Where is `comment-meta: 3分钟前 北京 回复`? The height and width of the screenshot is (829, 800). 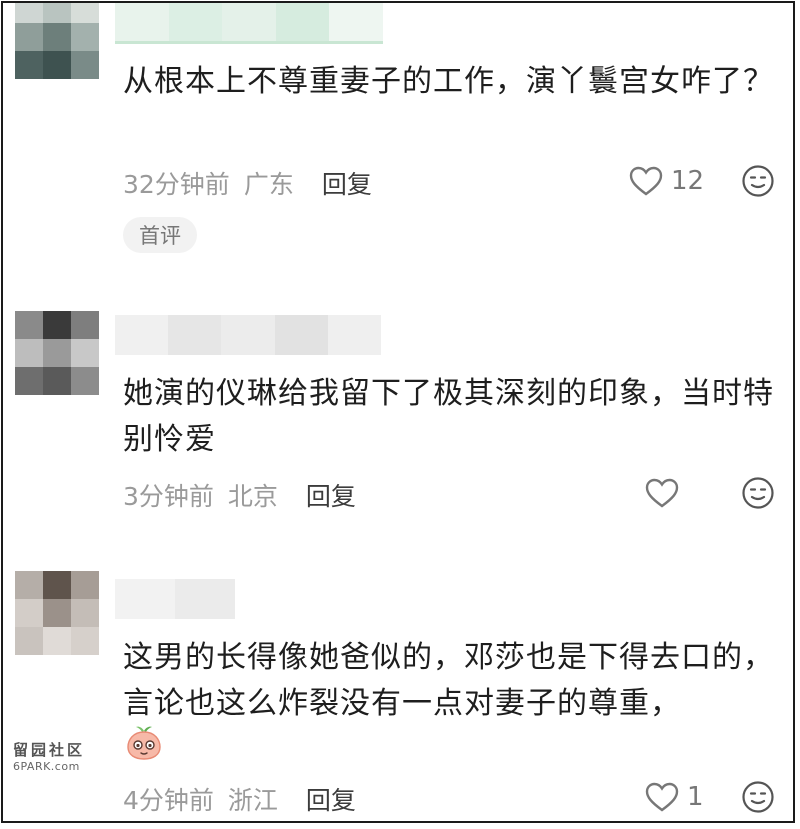 comment-meta: 3分钟前 北京 回复 is located at coordinates (239, 495).